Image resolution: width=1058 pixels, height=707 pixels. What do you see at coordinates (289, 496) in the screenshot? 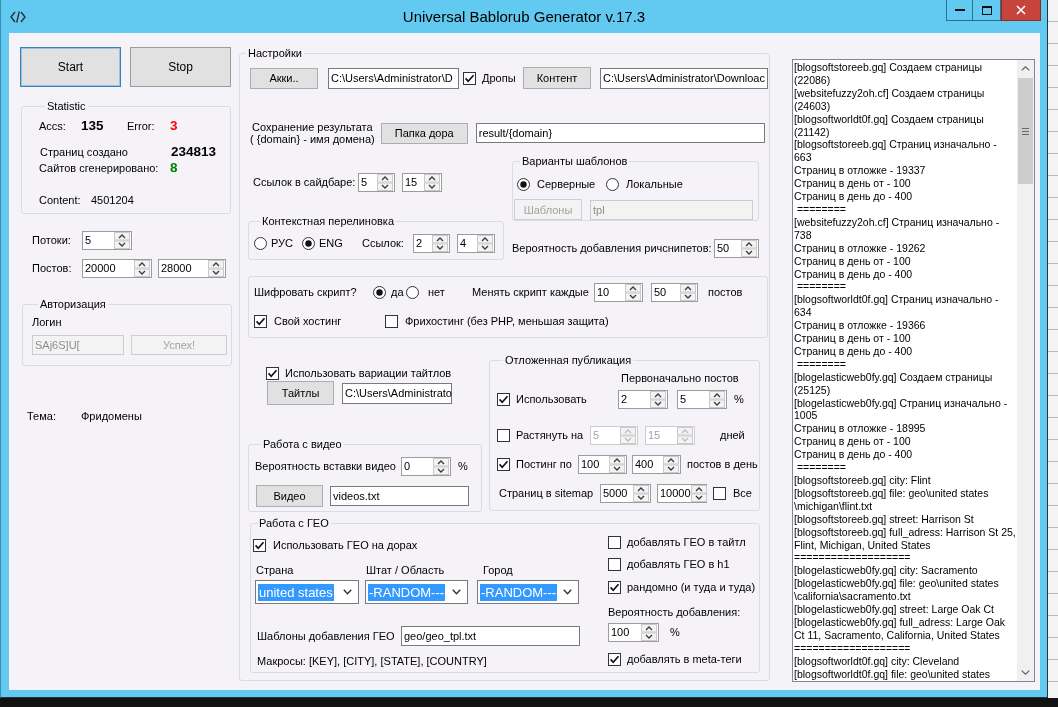
I see `video-button: Видео` at bounding box center [289, 496].